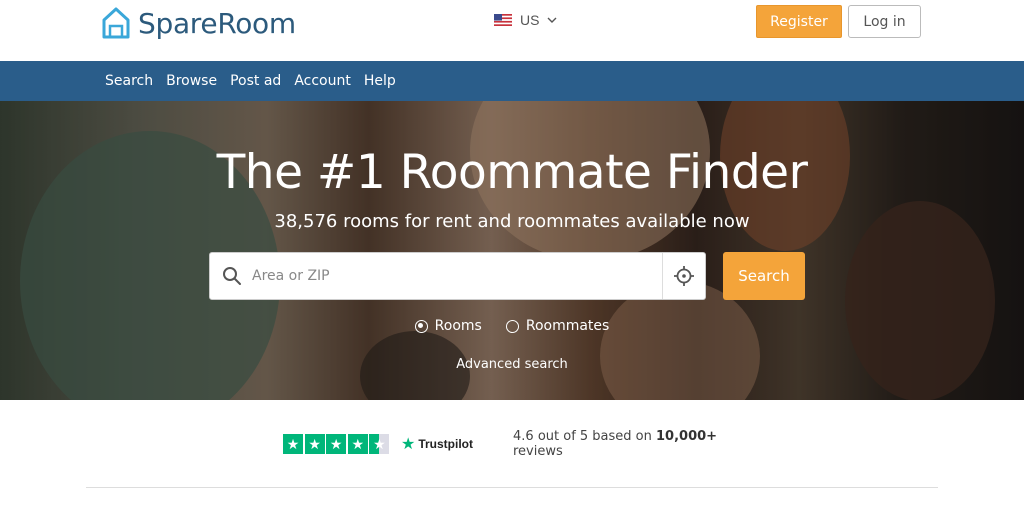  What do you see at coordinates (191, 81) in the screenshot?
I see `nav-item-browse: Browse` at bounding box center [191, 81].